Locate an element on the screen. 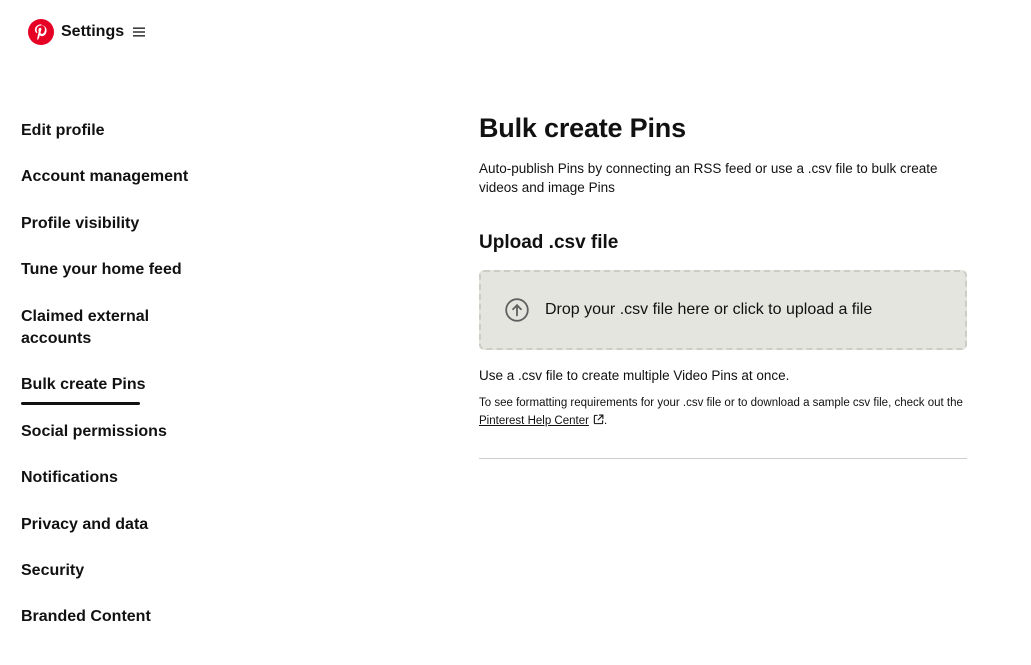 Image resolution: width=1031 pixels, height=665 pixels. top-bar: Settings is located at coordinates (515, 32).